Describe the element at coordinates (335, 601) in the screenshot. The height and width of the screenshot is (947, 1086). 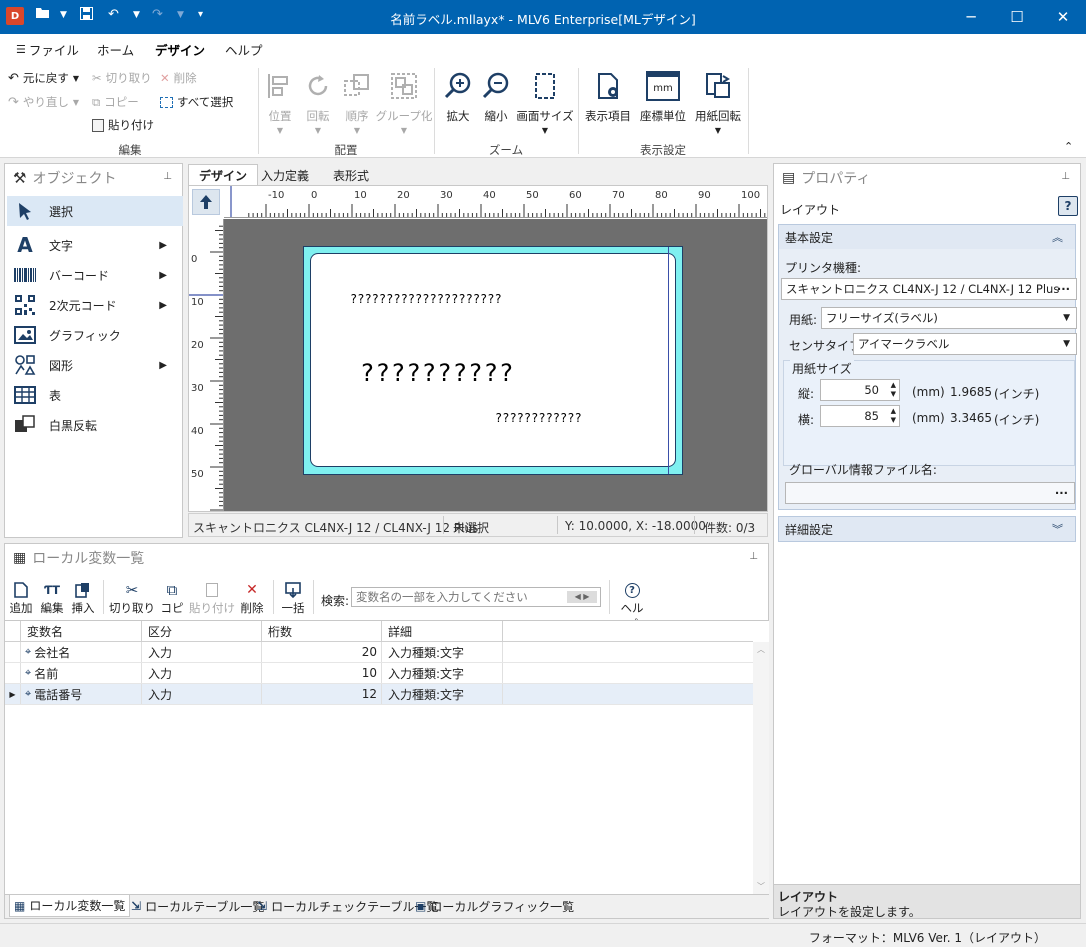
I see `search-label: 検索:` at that location.